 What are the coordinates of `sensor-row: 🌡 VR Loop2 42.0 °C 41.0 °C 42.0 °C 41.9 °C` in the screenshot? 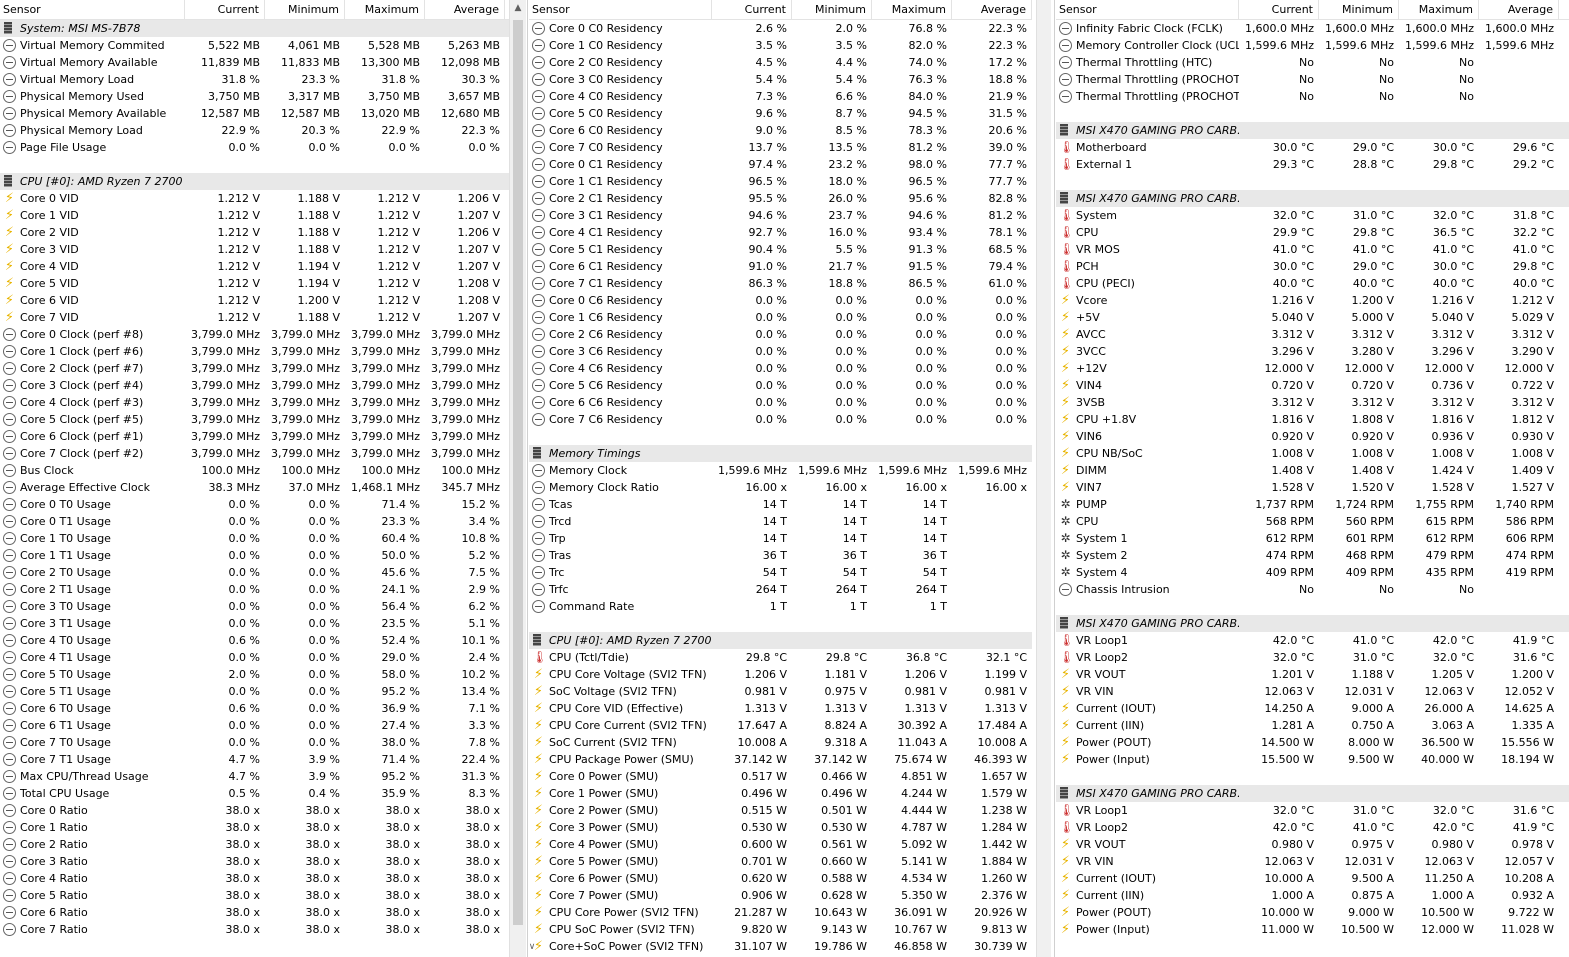 It's located at (1312, 827).